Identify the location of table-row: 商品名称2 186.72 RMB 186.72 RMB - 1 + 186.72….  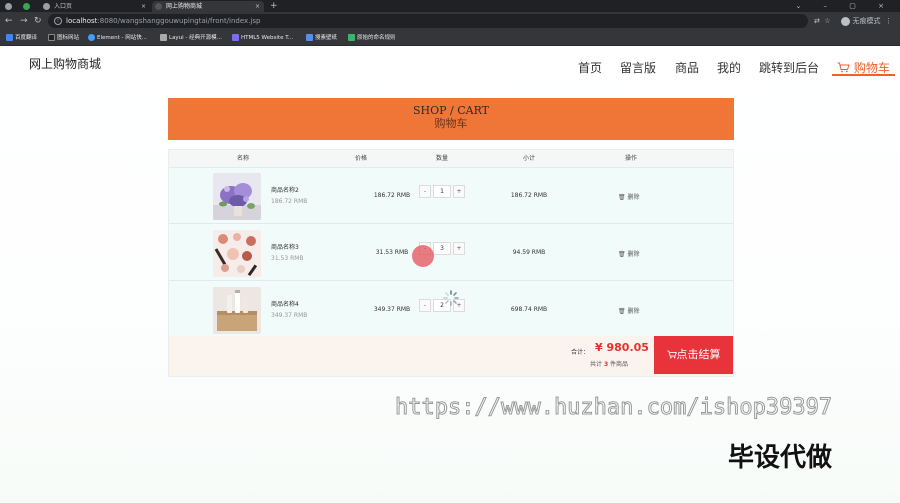
(451, 196).